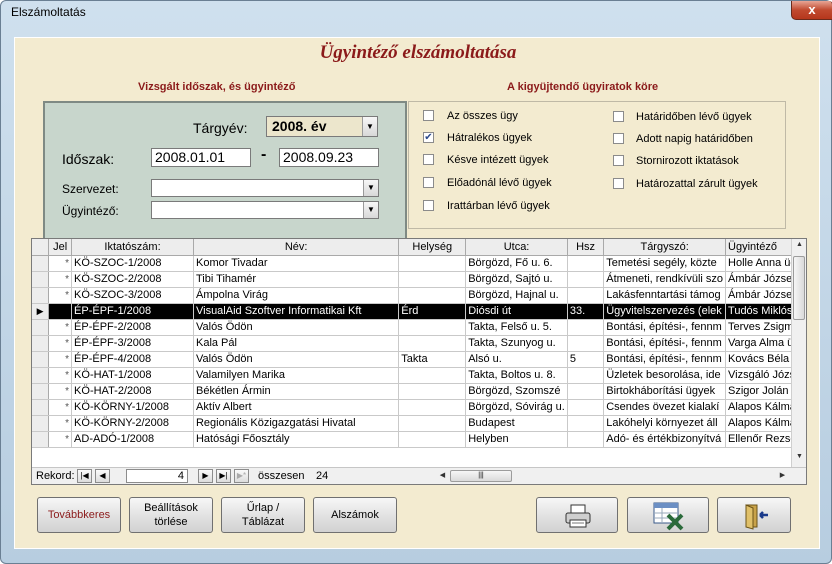  What do you see at coordinates (265, 188) in the screenshot?
I see `org-select: ▼` at bounding box center [265, 188].